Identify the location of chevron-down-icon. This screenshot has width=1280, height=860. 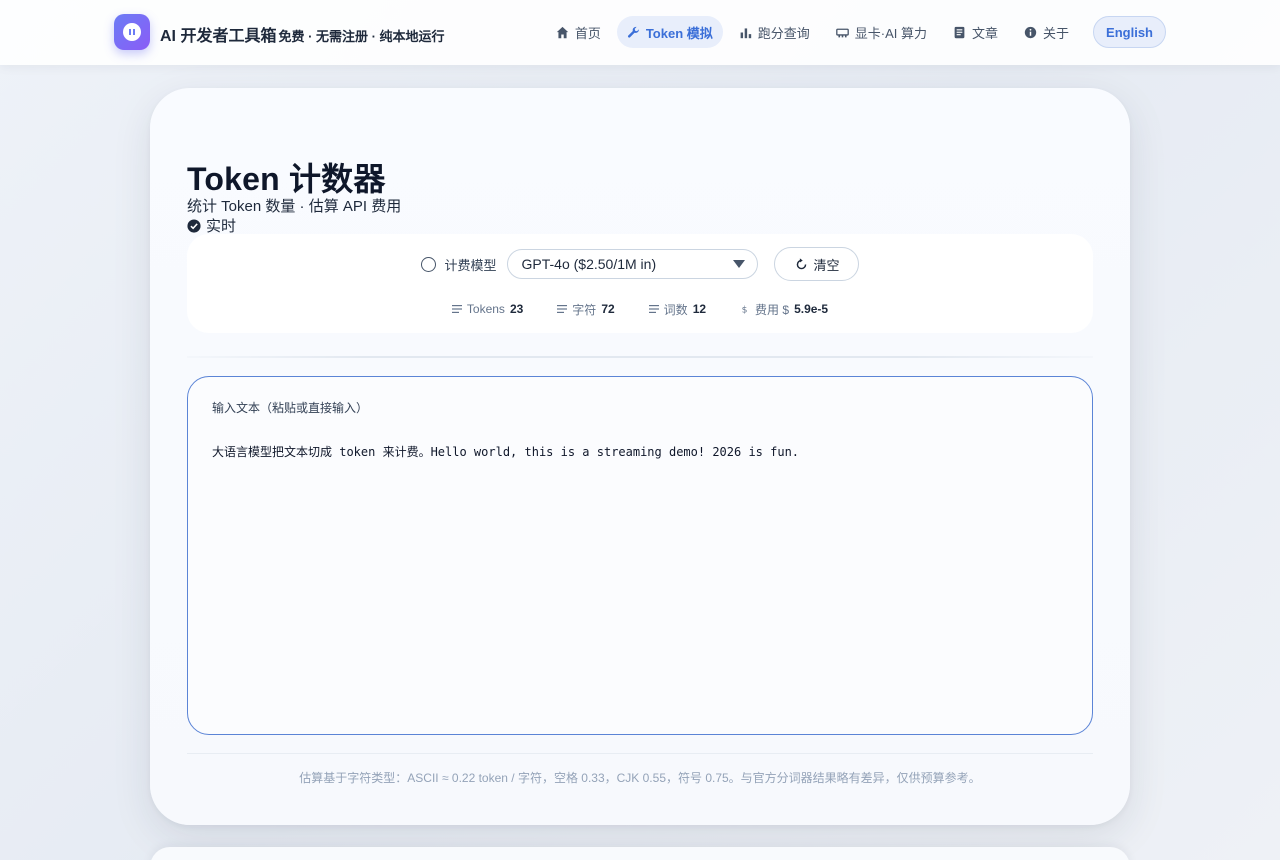
(738, 264).